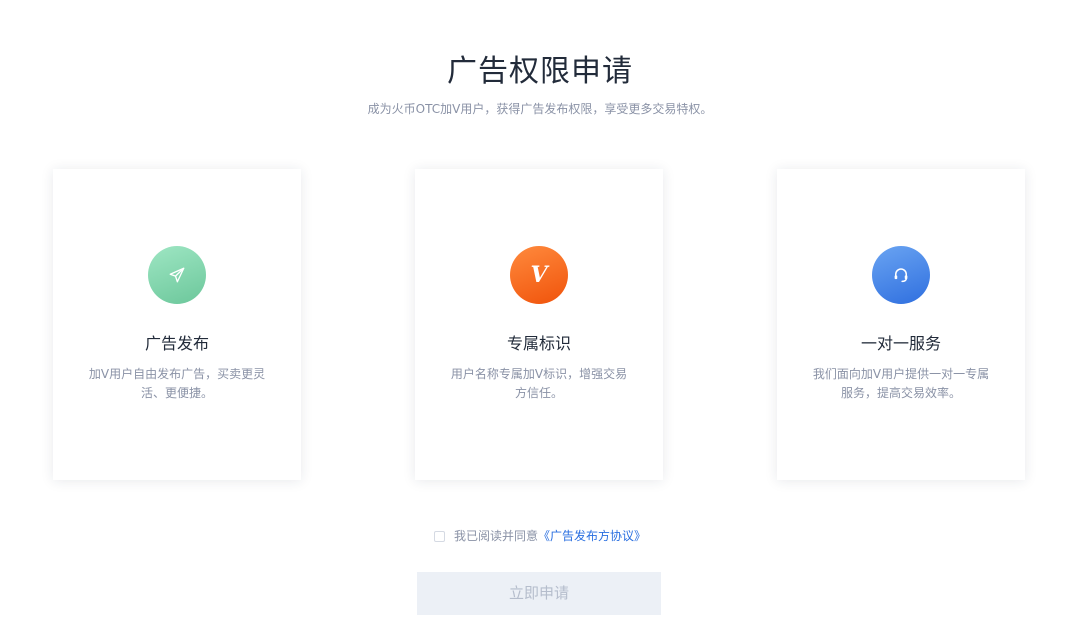 This screenshot has width=1080, height=633. What do you see at coordinates (539, 383) in the screenshot?
I see `feature-card-description: 用户名称专属加V标识，增强交易方信任。` at bounding box center [539, 383].